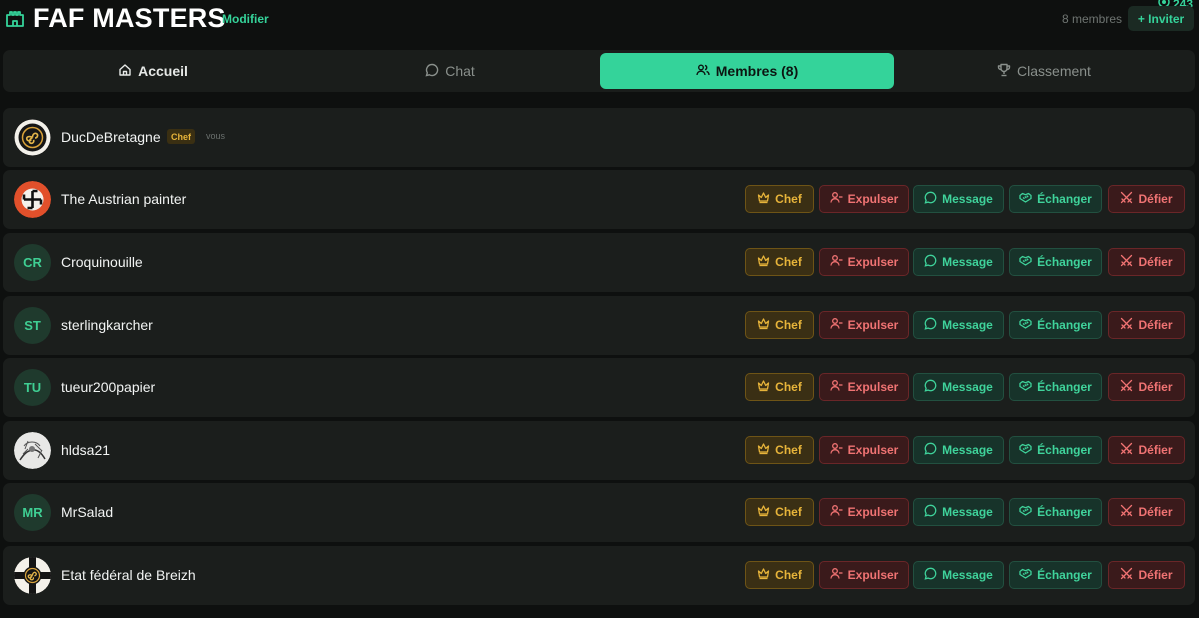 The height and width of the screenshot is (618, 1199). I want to click on member-name: DucDeBretagne, so click(111, 137).